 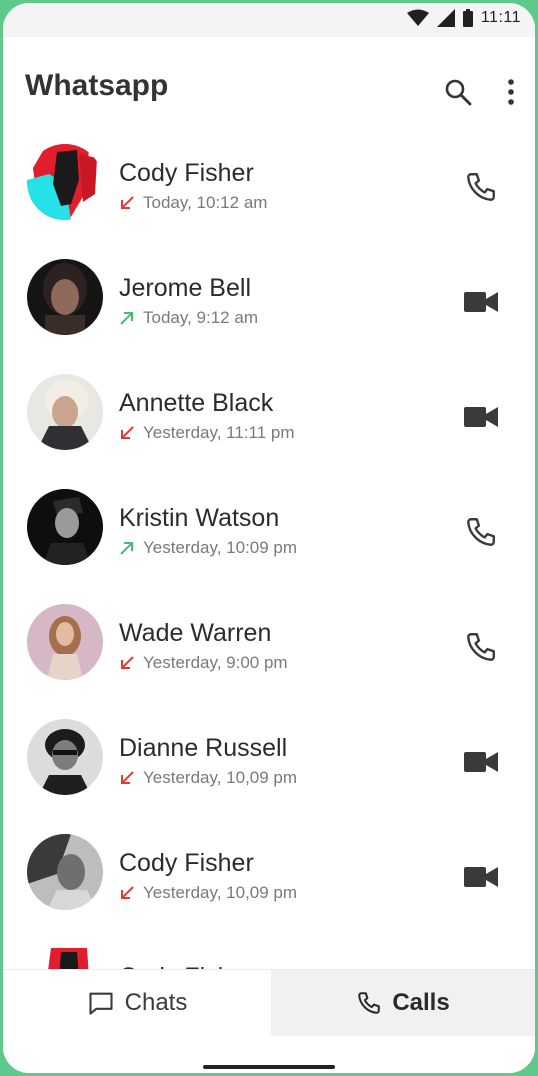 What do you see at coordinates (269, 89) in the screenshot?
I see `app-bar: Whatsapp` at bounding box center [269, 89].